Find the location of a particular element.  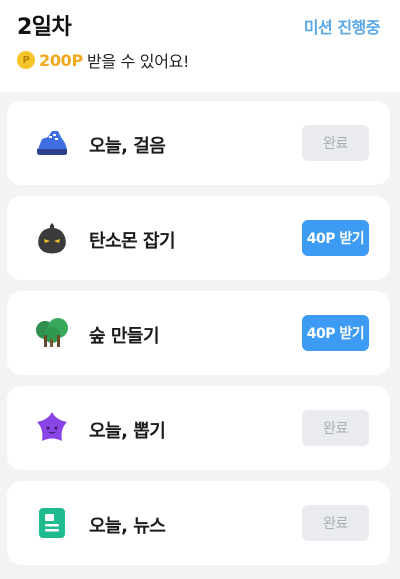

mission-card-forest: 숲 만들기 40P 받기 is located at coordinates (198, 333).